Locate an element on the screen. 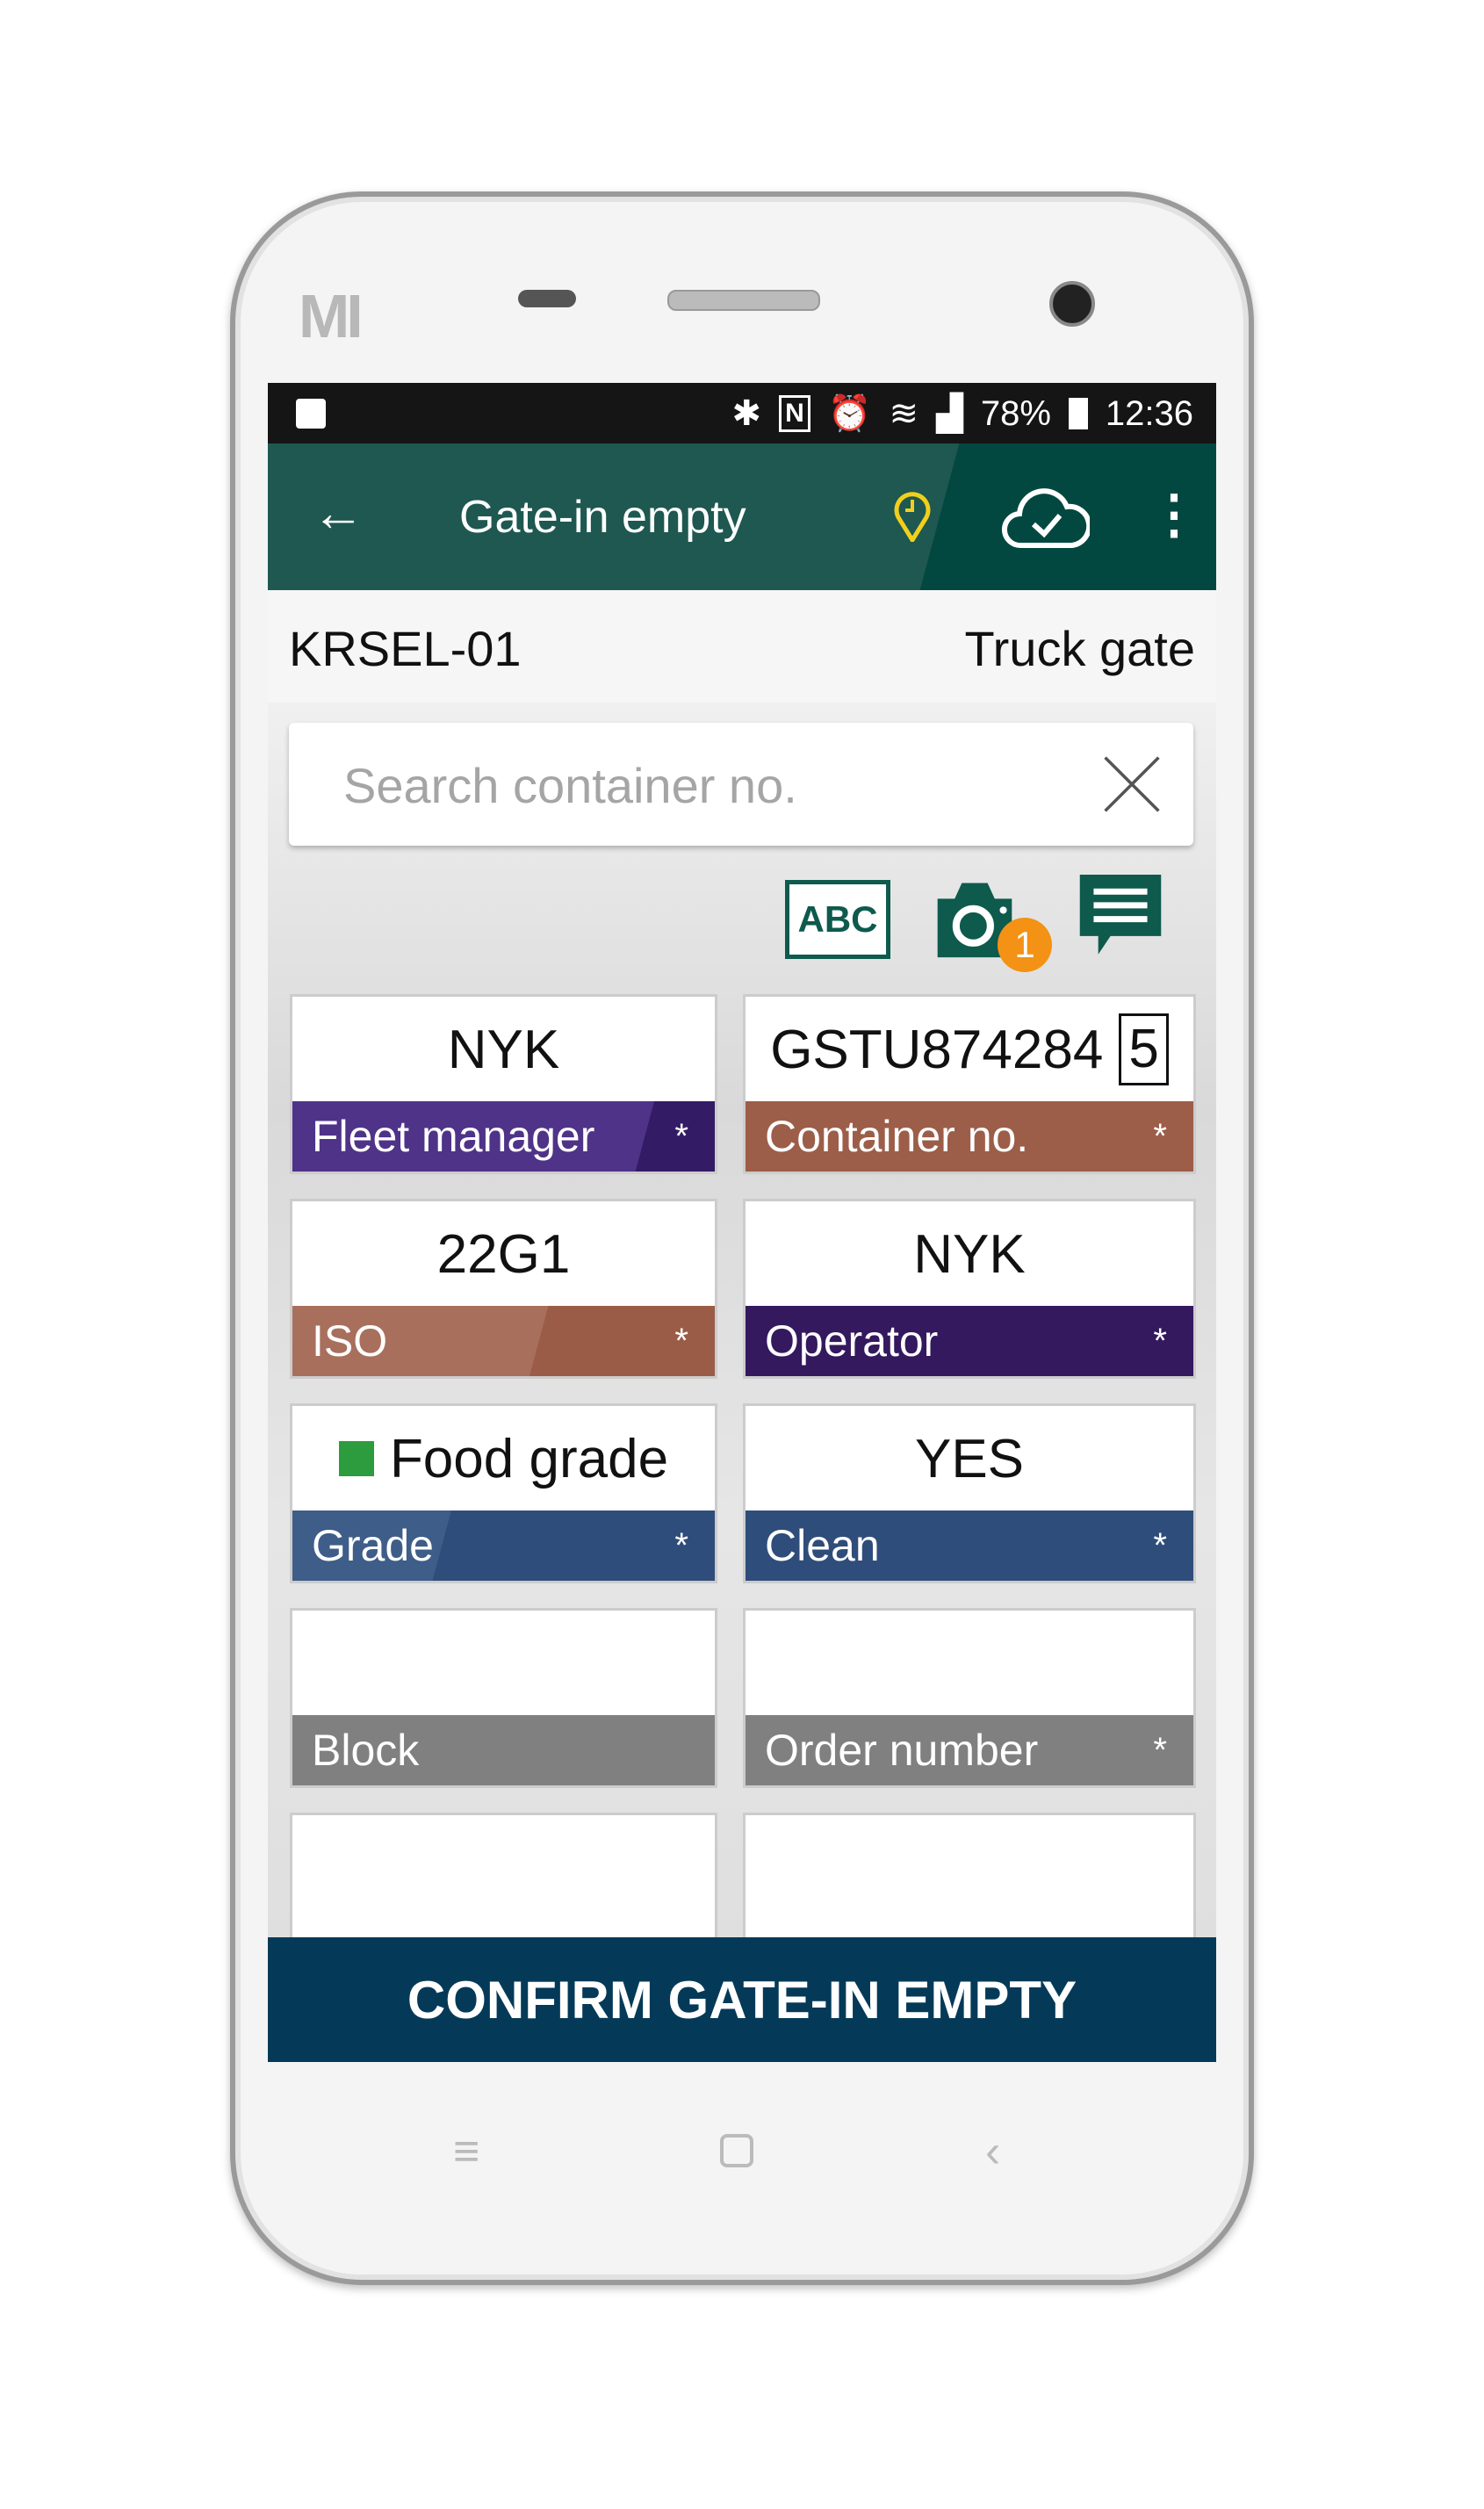  clock: 12:36 is located at coordinates (1149, 413).